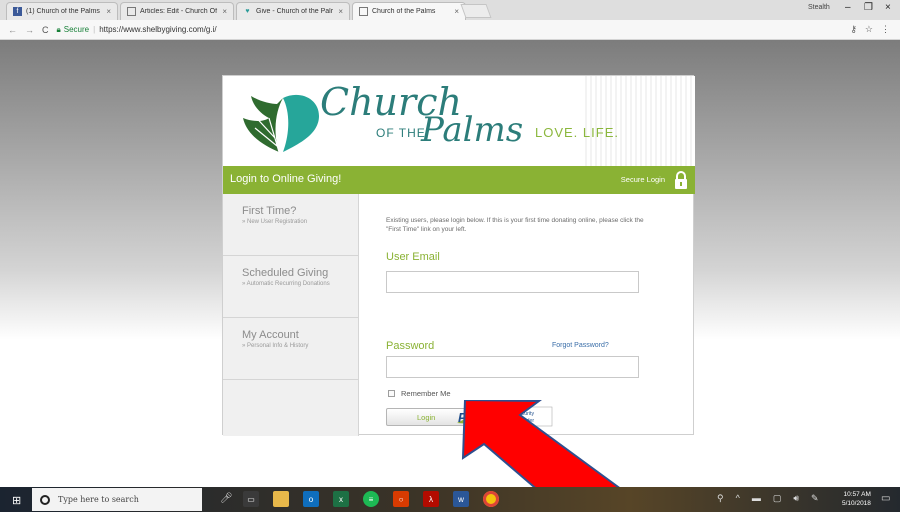  Describe the element at coordinates (286, 284) in the screenshot. I see `sidebar-item-subtitle: » Automatic Recurring Donations` at that location.